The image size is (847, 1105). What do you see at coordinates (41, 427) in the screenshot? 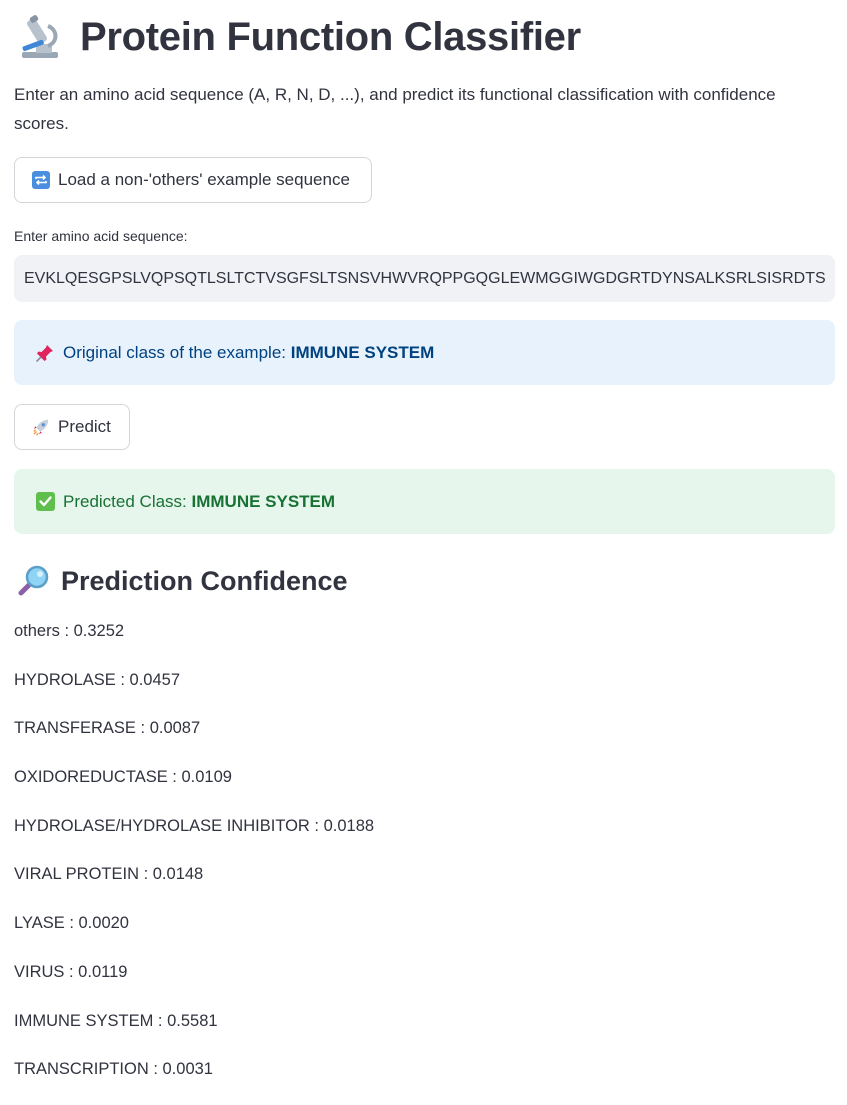
I see `rocket-icon` at bounding box center [41, 427].